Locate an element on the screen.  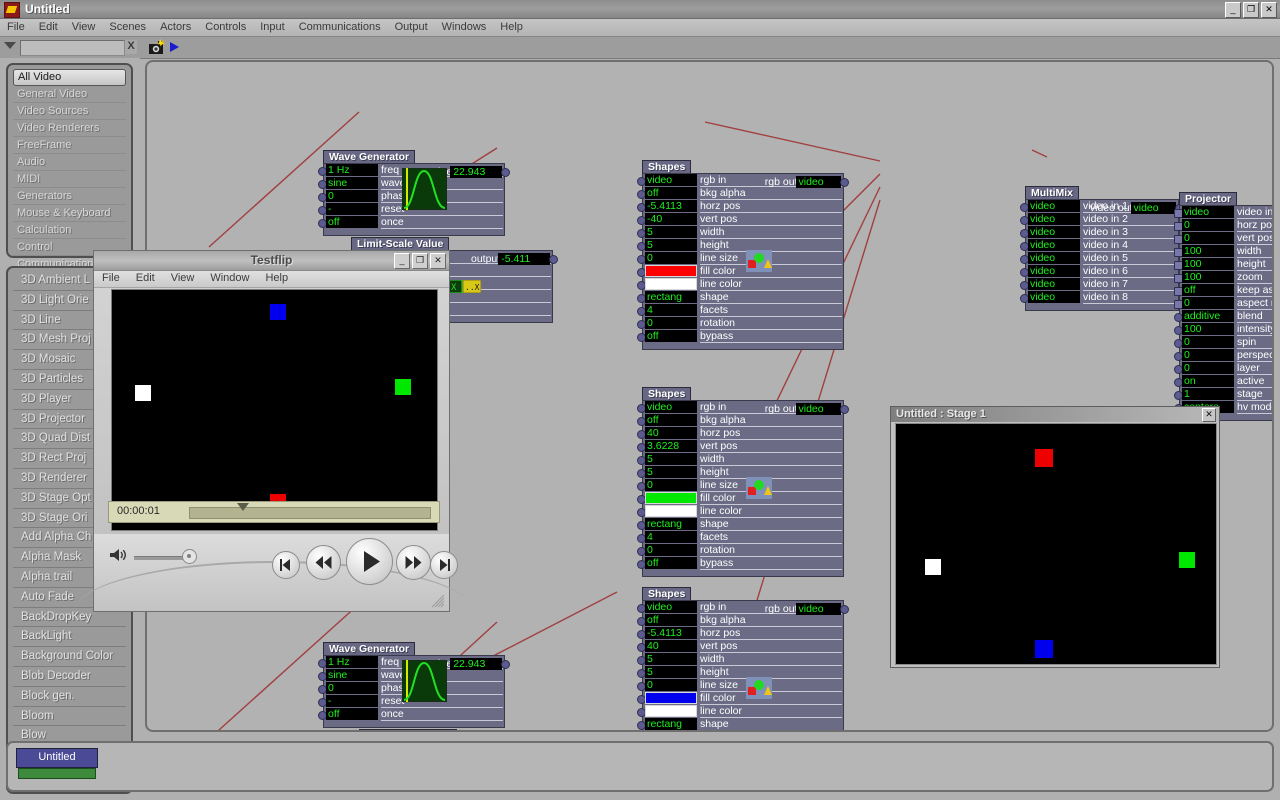
testflip-playhead is located at coordinates (243, 507).